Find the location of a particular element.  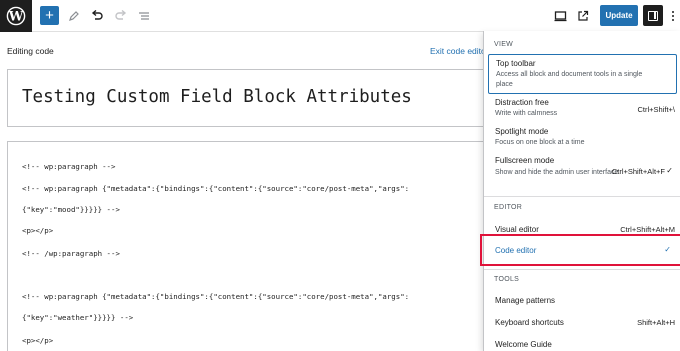

pencil-icon is located at coordinates (74, 16).